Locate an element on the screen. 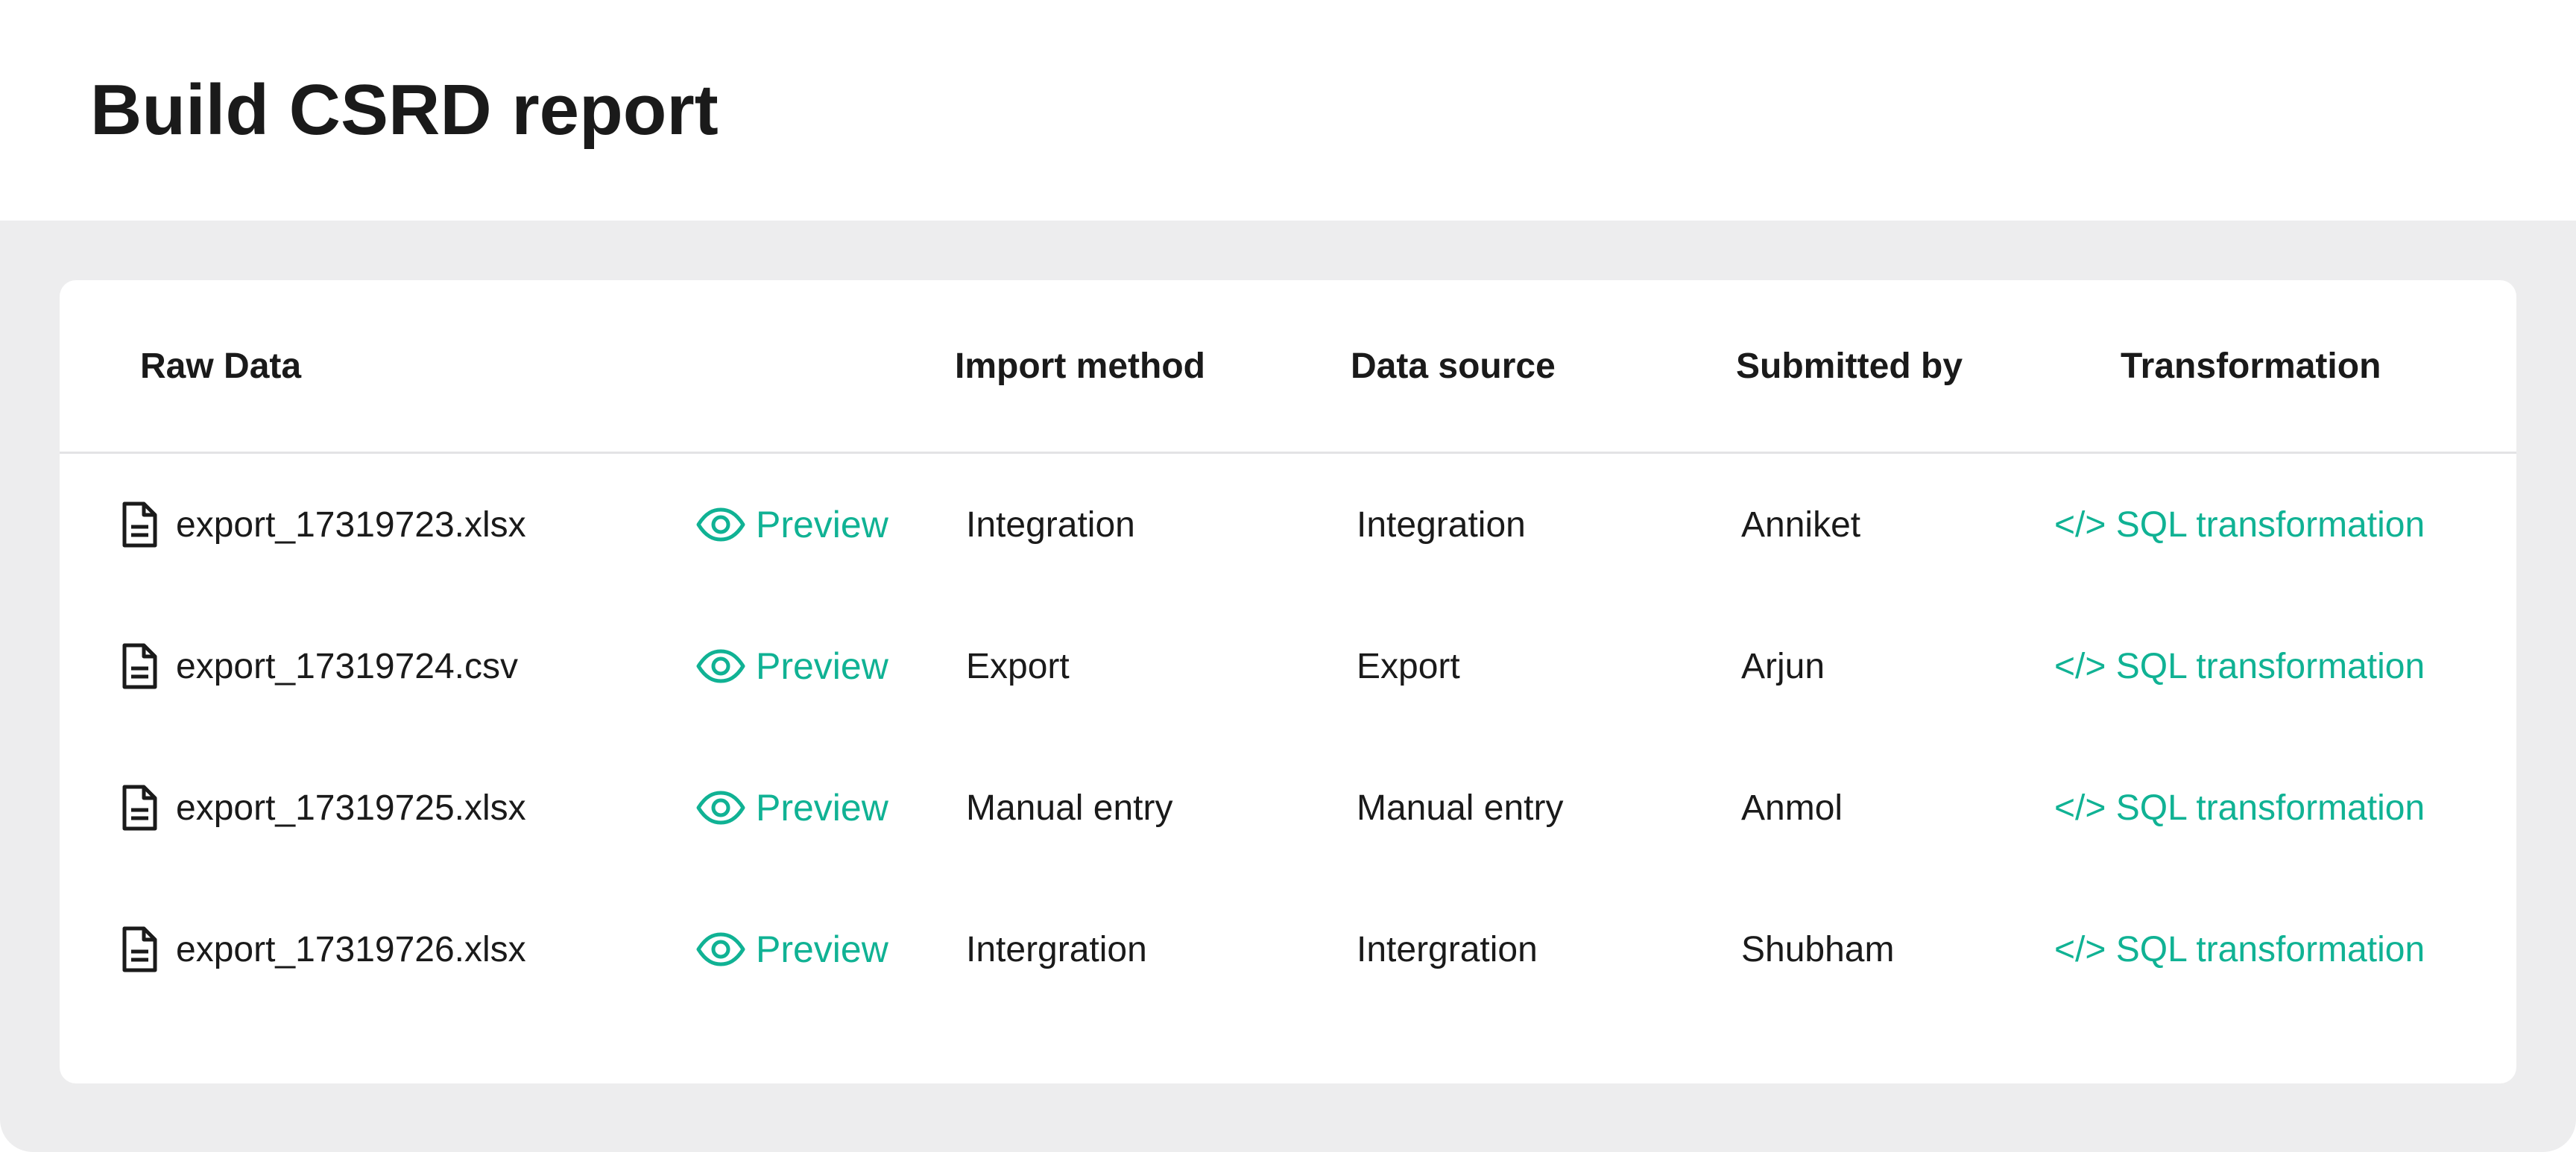 This screenshot has width=2576, height=1152. import-method-cell: Export is located at coordinates (1018, 666).